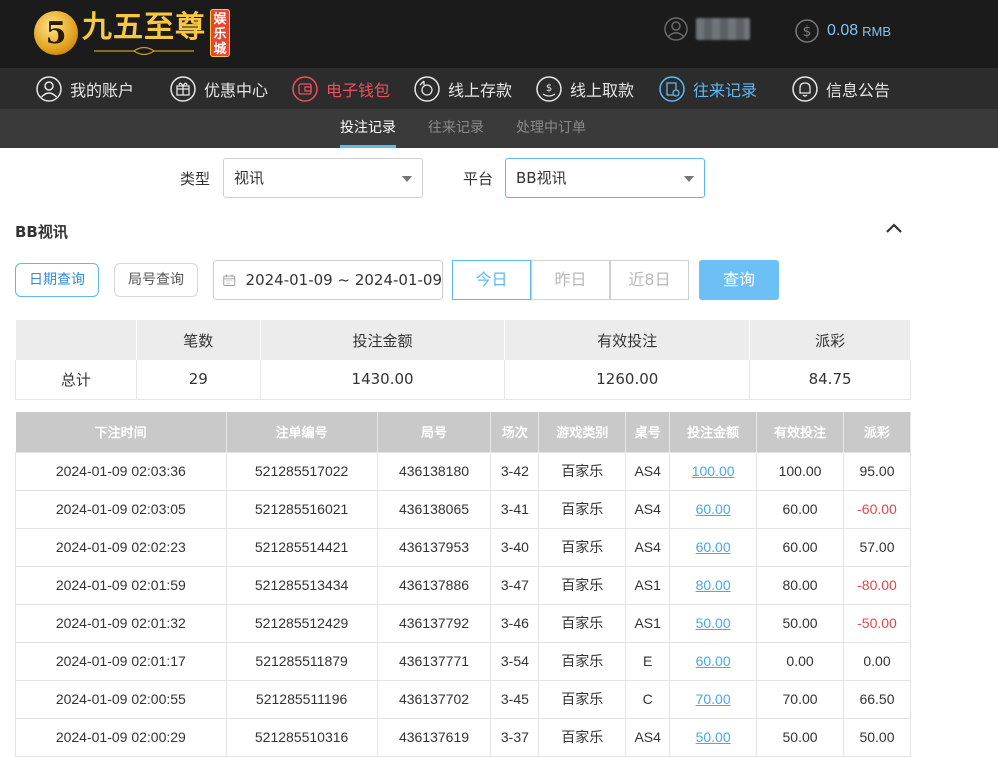 This screenshot has height=757, width=998. I want to click on summary-header: 派彩, so click(830, 340).